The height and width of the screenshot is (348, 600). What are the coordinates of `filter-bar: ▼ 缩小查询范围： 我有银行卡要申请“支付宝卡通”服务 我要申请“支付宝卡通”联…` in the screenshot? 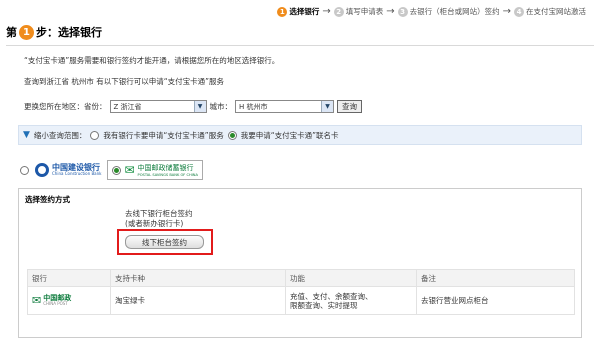 It's located at (300, 135).